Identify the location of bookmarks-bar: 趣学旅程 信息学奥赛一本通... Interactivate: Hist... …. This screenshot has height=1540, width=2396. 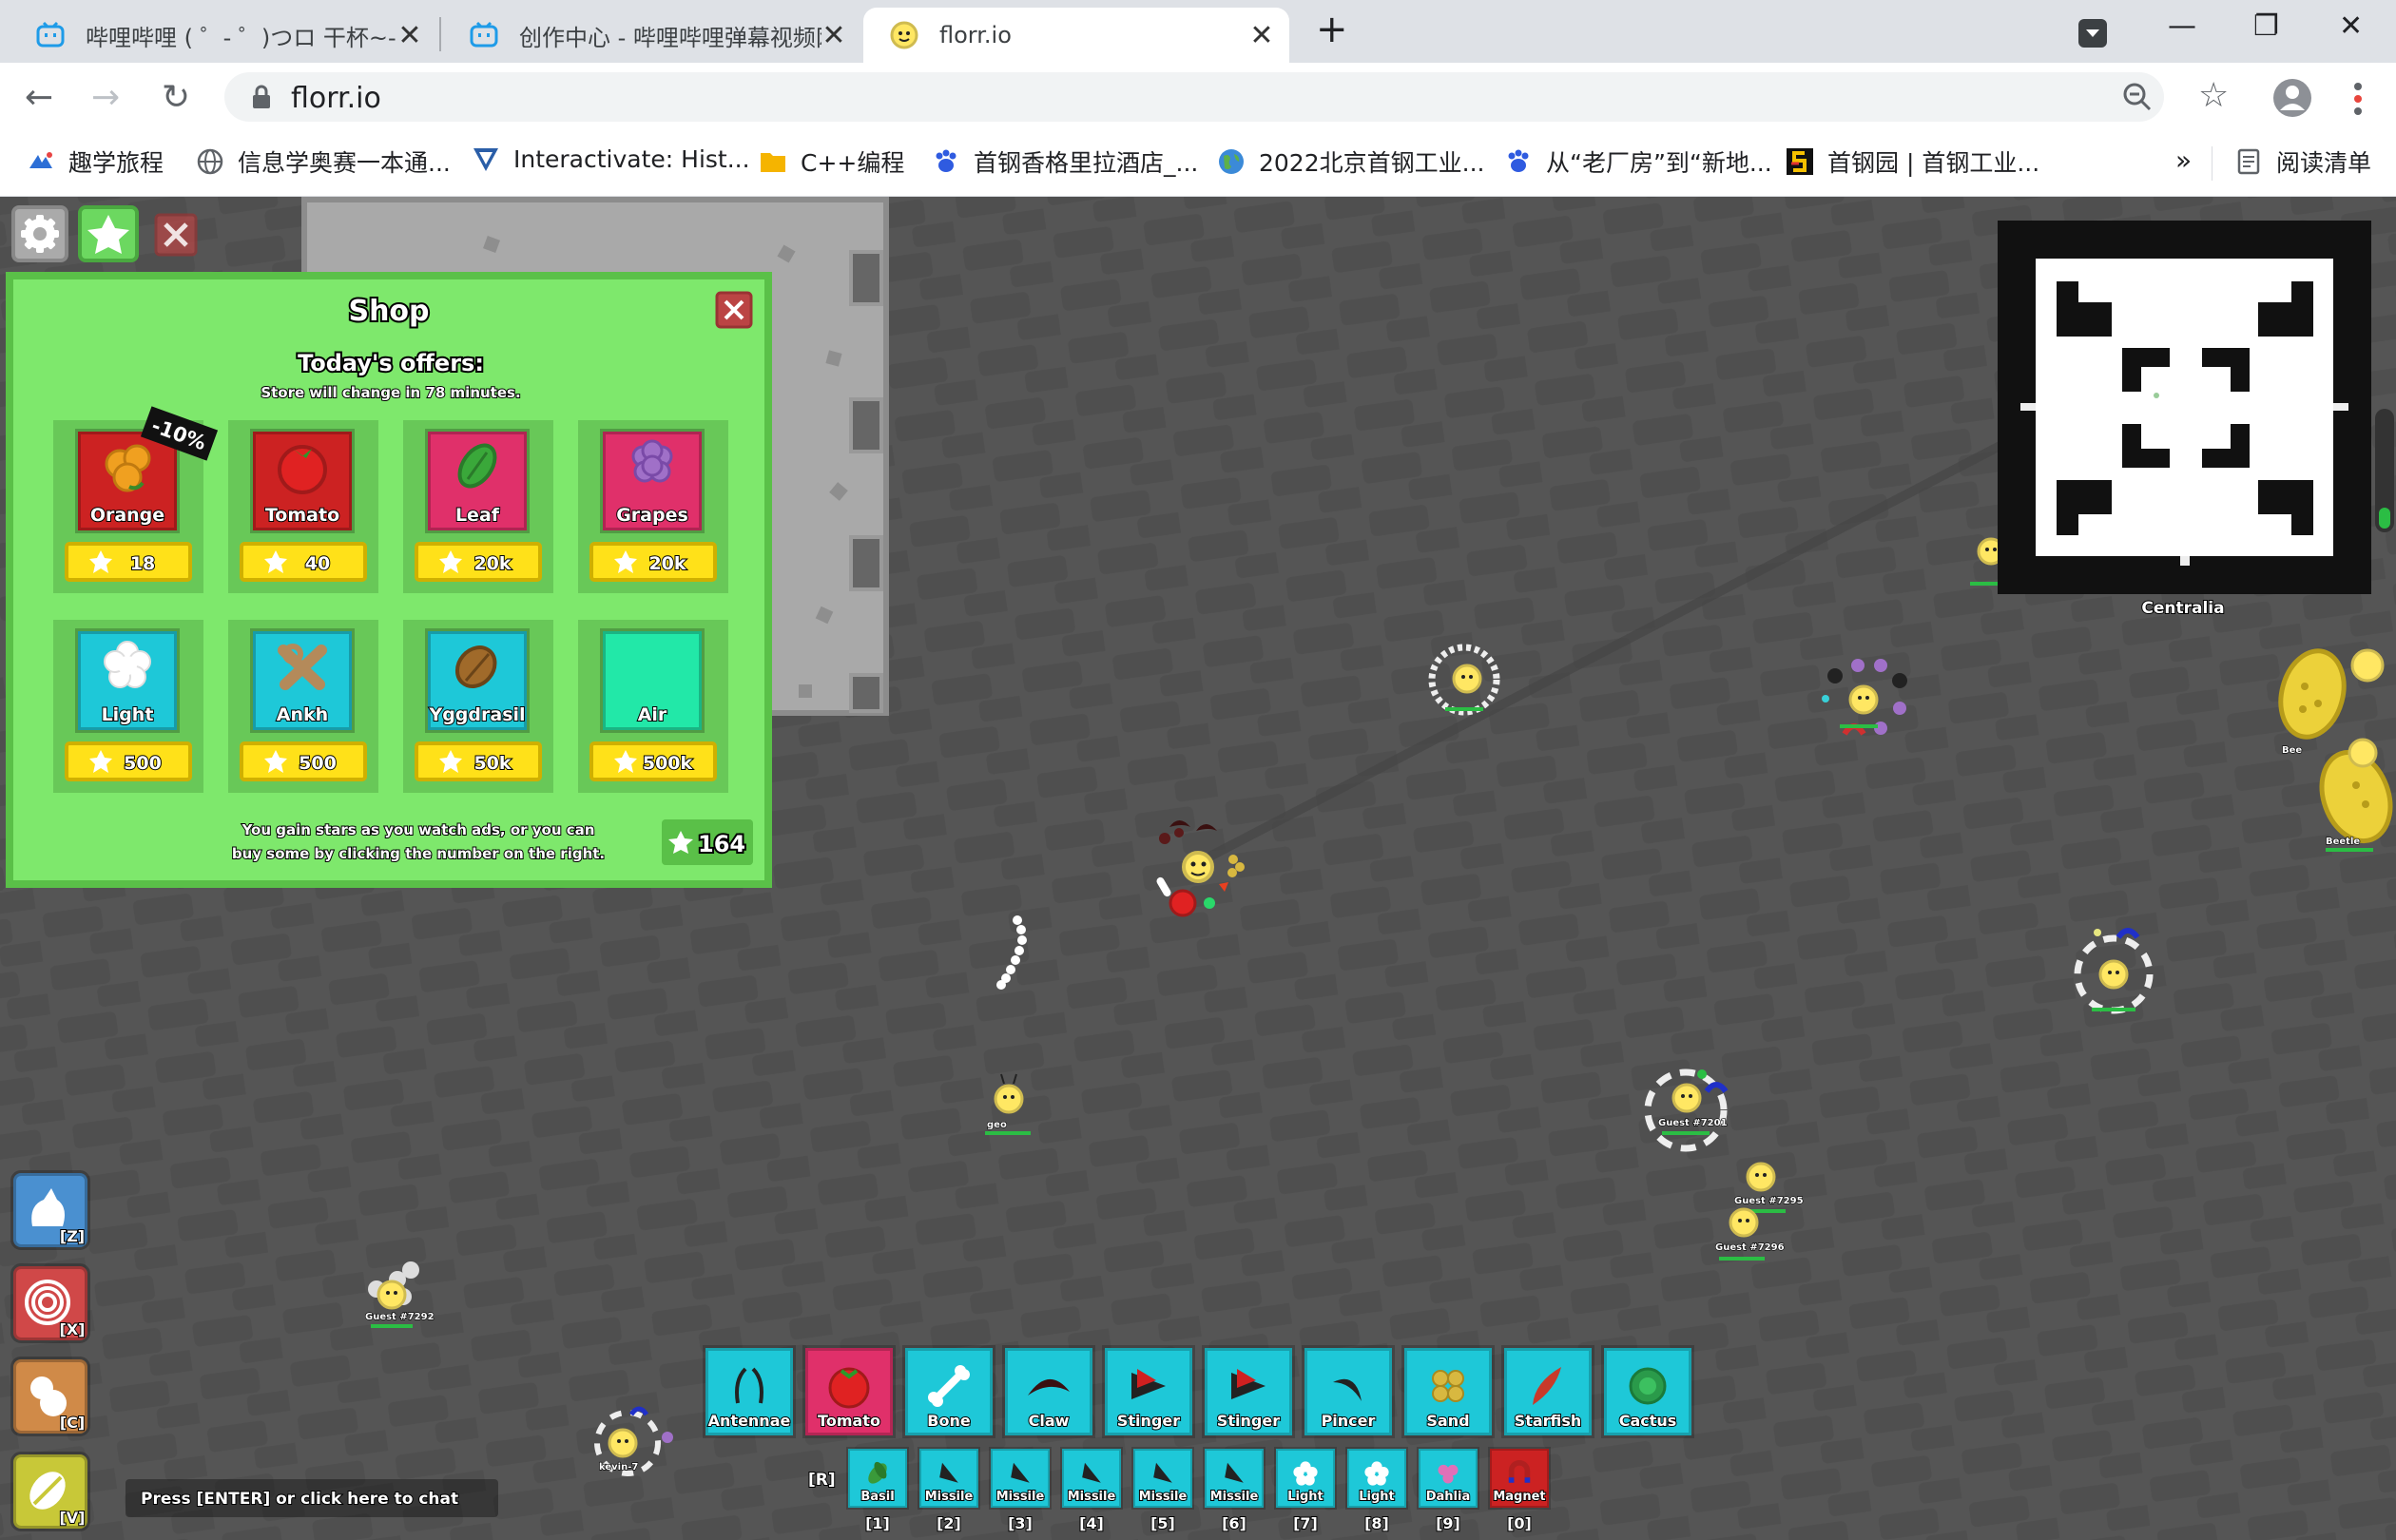
(1198, 164).